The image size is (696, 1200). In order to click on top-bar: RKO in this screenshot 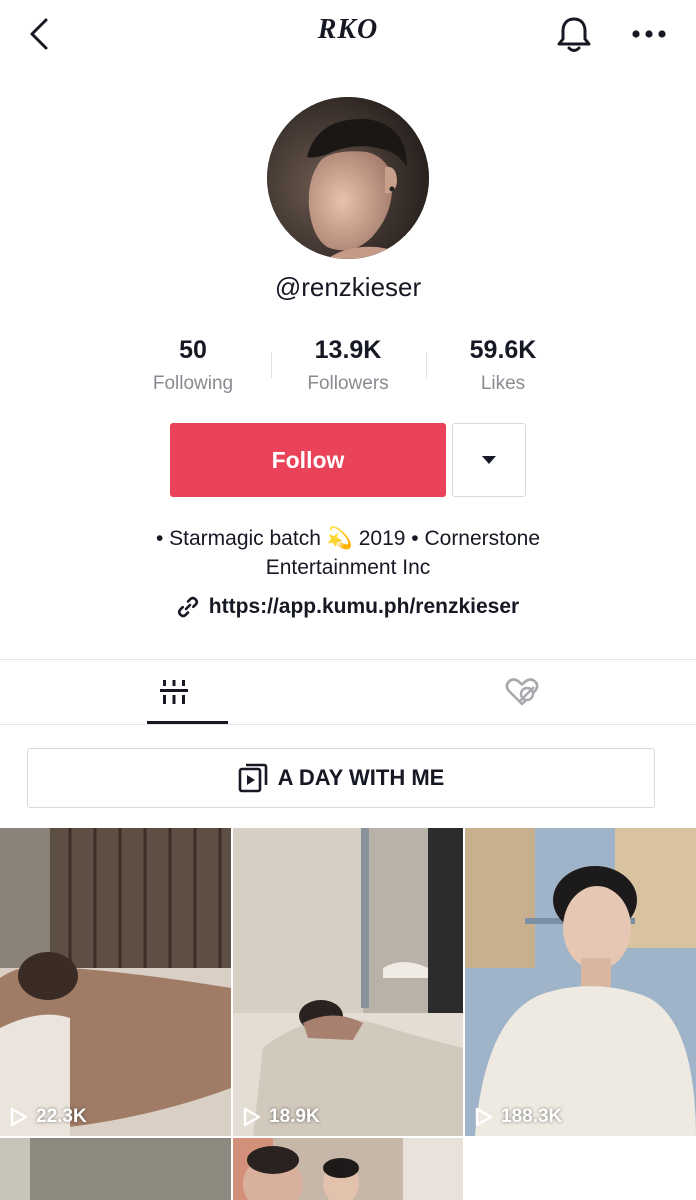, I will do `click(348, 33)`.